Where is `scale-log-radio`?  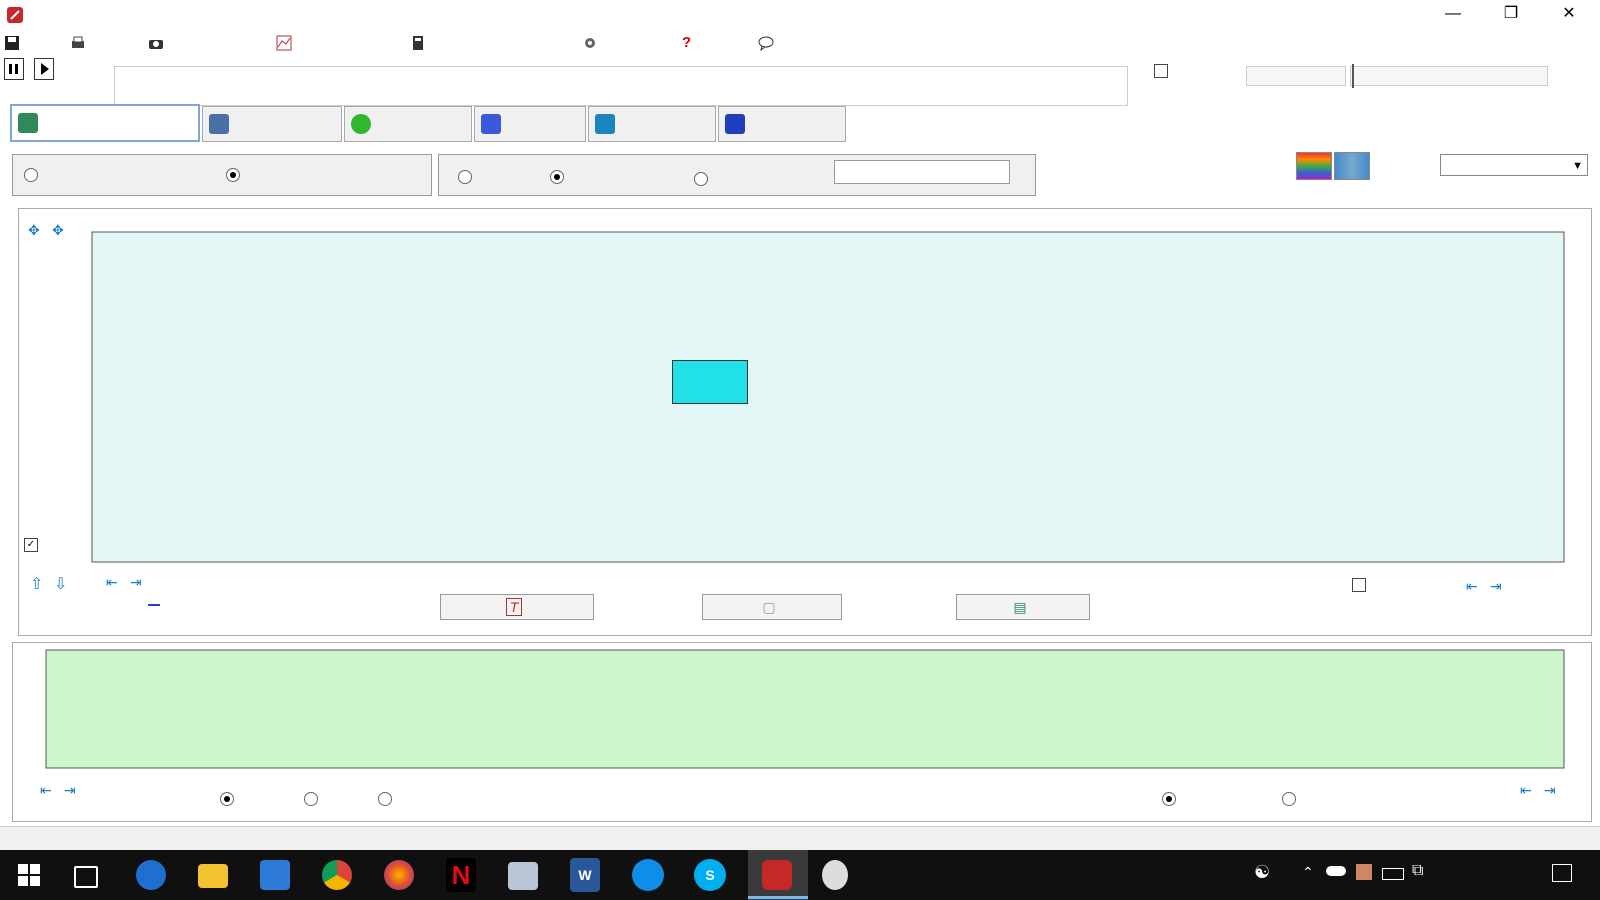 scale-log-radio is located at coordinates (1289, 799).